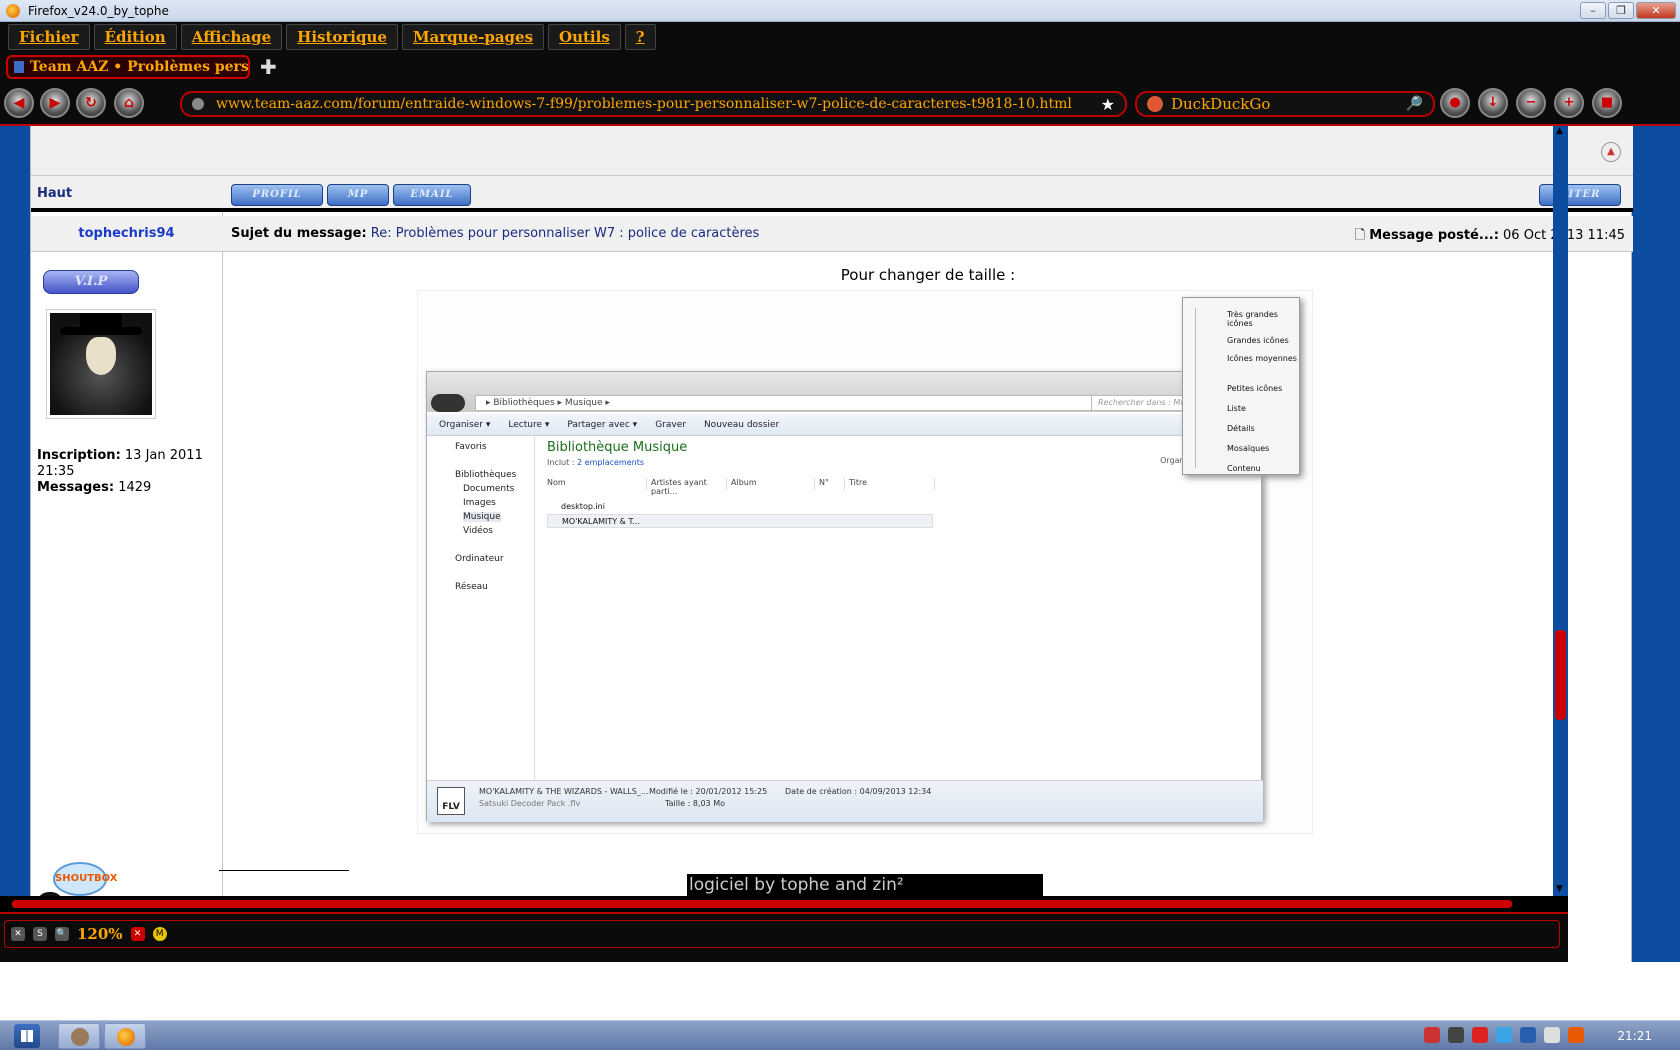 This screenshot has height=1050, width=1680. I want to click on shoutbox-label: SHOUTBOX, so click(85, 879).